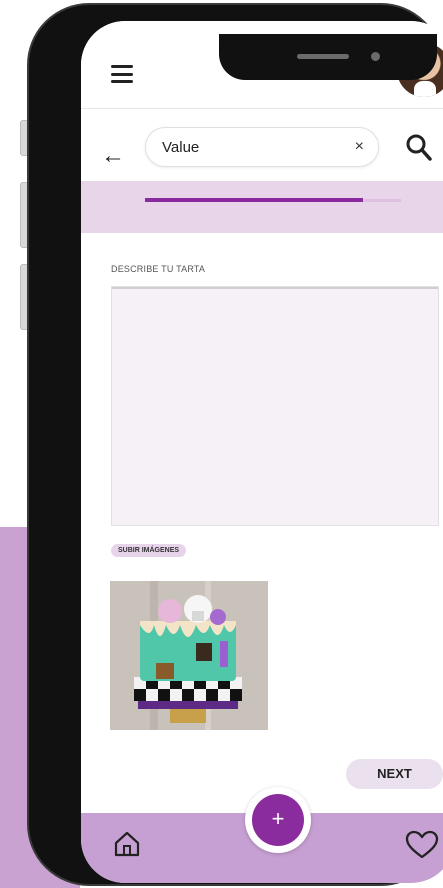 This screenshot has width=443, height=888. Describe the element at coordinates (113, 156) in the screenshot. I see `back-arrow-icon: ←` at that location.